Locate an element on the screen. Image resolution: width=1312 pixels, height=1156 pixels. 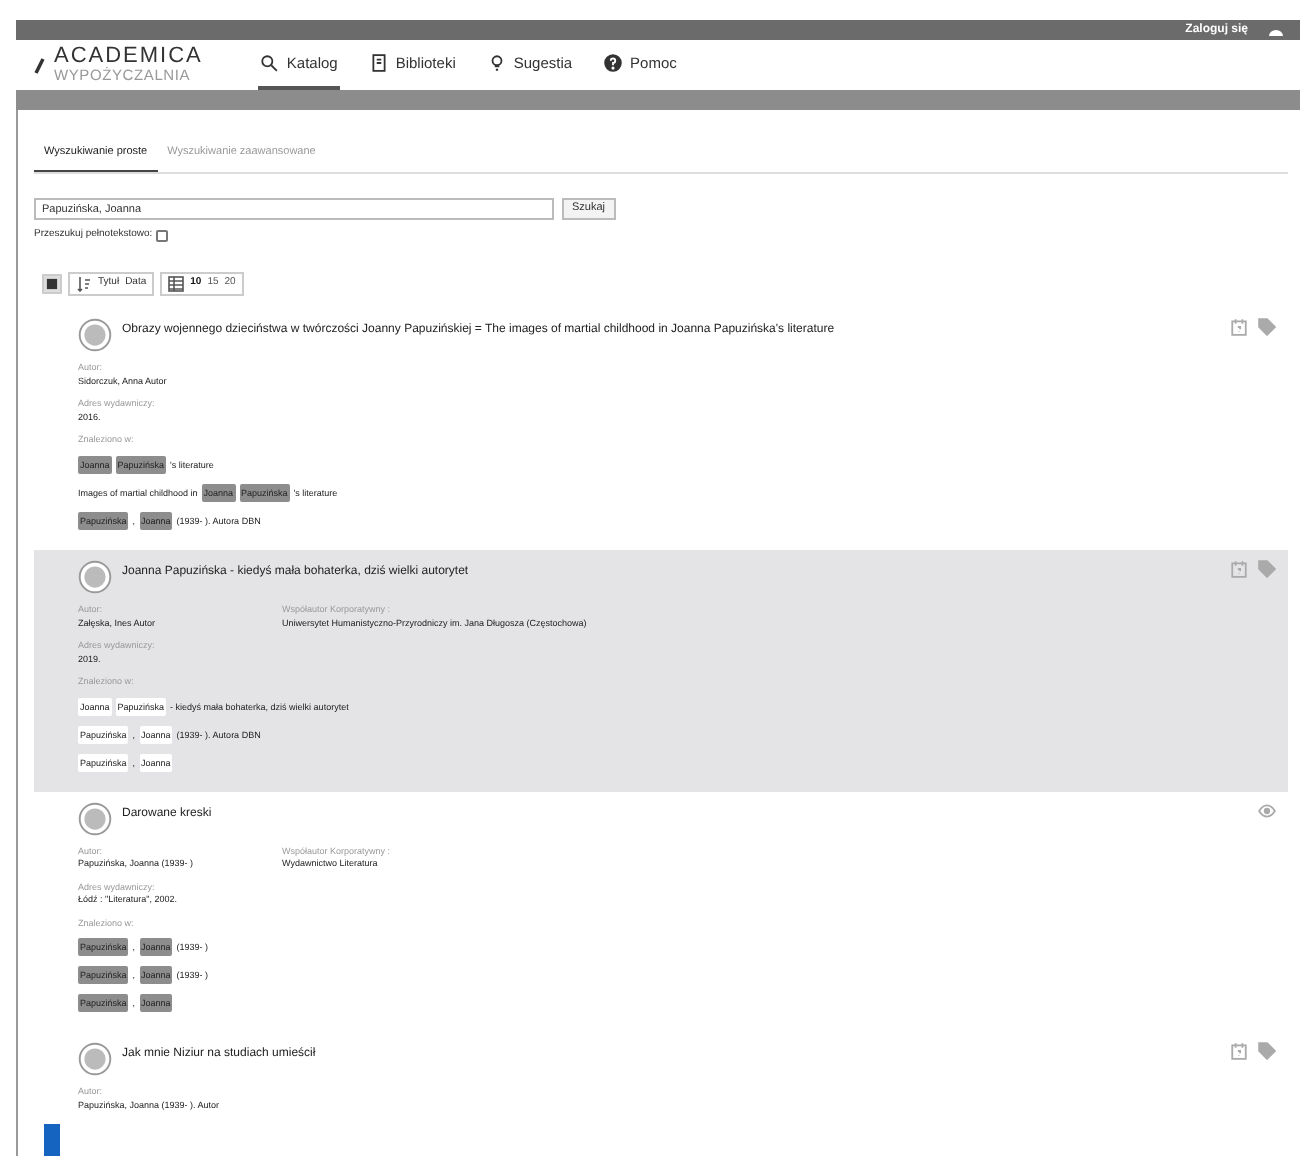
help-icon is located at coordinates (613, 63).